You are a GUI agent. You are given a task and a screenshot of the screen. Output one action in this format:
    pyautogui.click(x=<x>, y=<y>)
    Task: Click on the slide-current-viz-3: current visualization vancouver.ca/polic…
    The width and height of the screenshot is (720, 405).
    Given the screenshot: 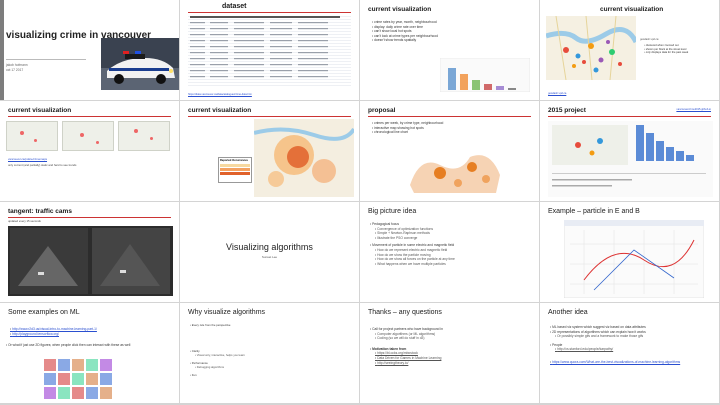 What is the action you would take?
    pyautogui.click(x=89, y=151)
    